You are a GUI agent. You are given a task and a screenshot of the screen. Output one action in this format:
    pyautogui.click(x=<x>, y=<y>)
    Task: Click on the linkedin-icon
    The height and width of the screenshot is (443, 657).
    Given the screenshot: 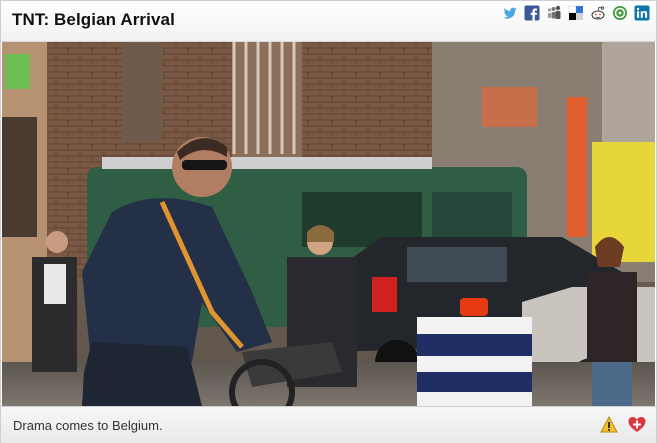 What is the action you would take?
    pyautogui.click(x=642, y=13)
    